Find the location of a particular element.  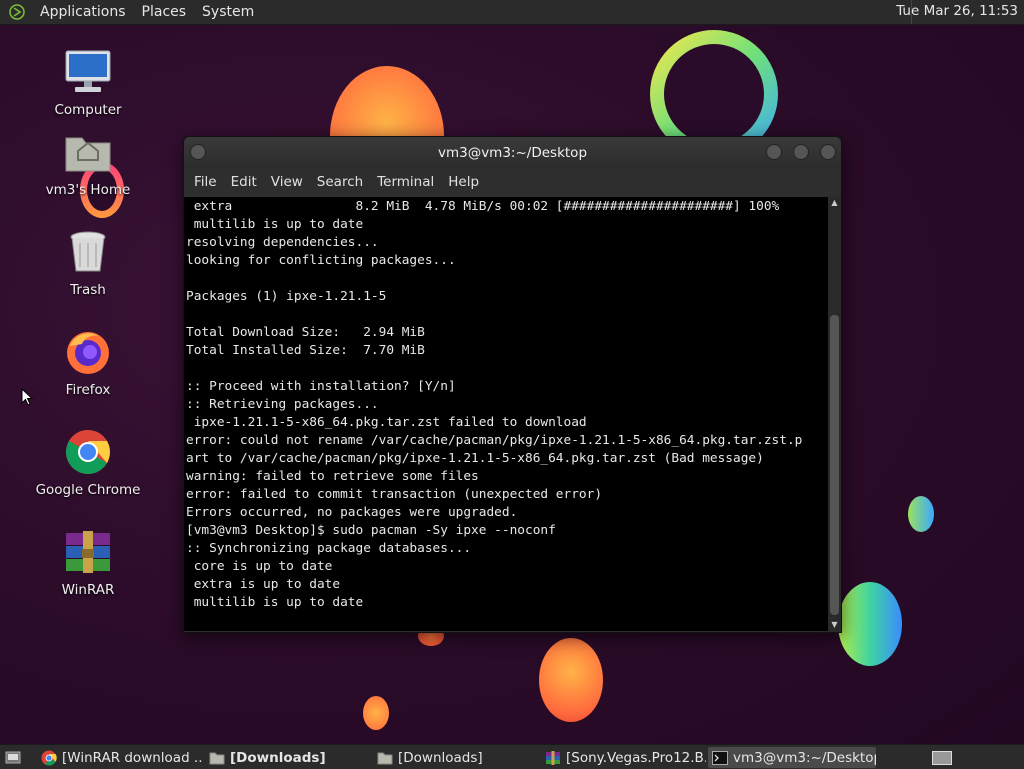

desktop-icon-winrar: WinRAR is located at coordinates (88, 562).